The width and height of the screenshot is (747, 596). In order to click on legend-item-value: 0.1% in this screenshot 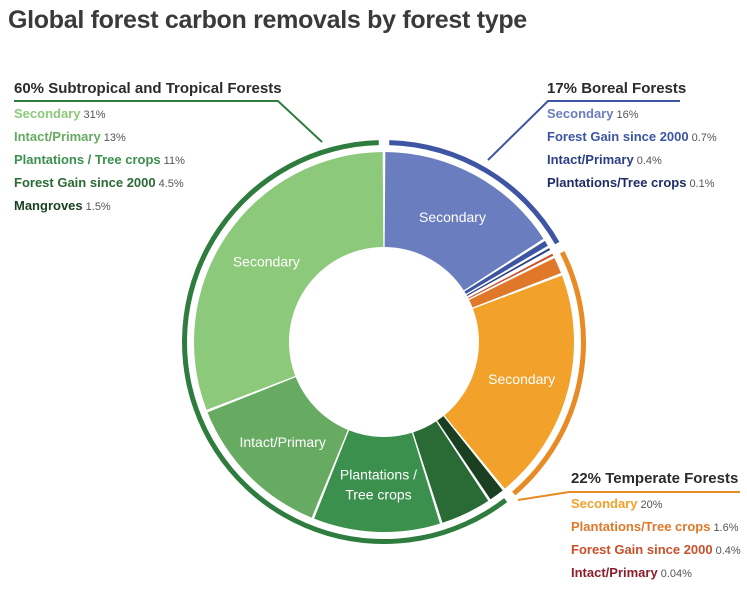, I will do `click(702, 184)`.